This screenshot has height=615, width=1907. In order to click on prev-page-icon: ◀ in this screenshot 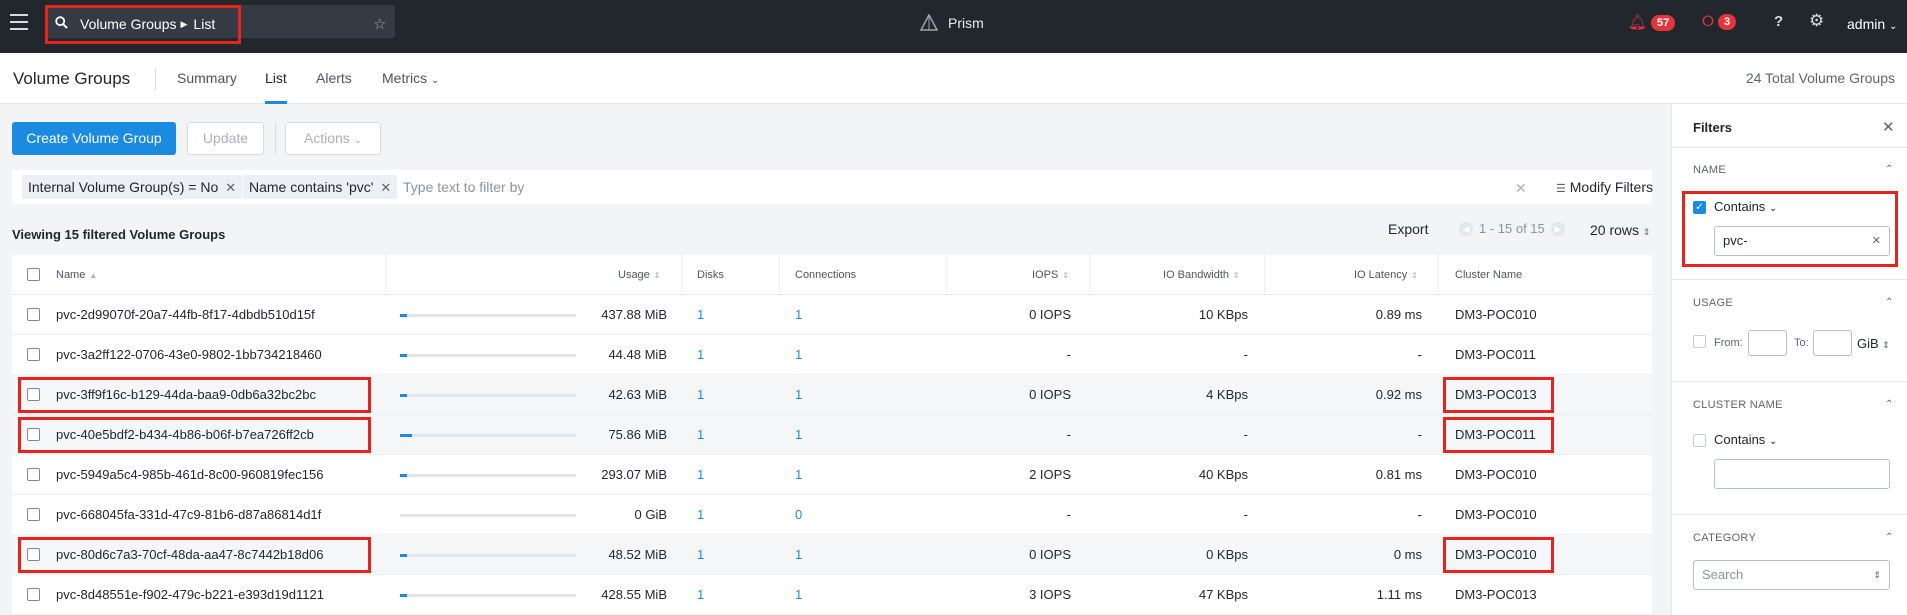, I will do `click(1466, 228)`.